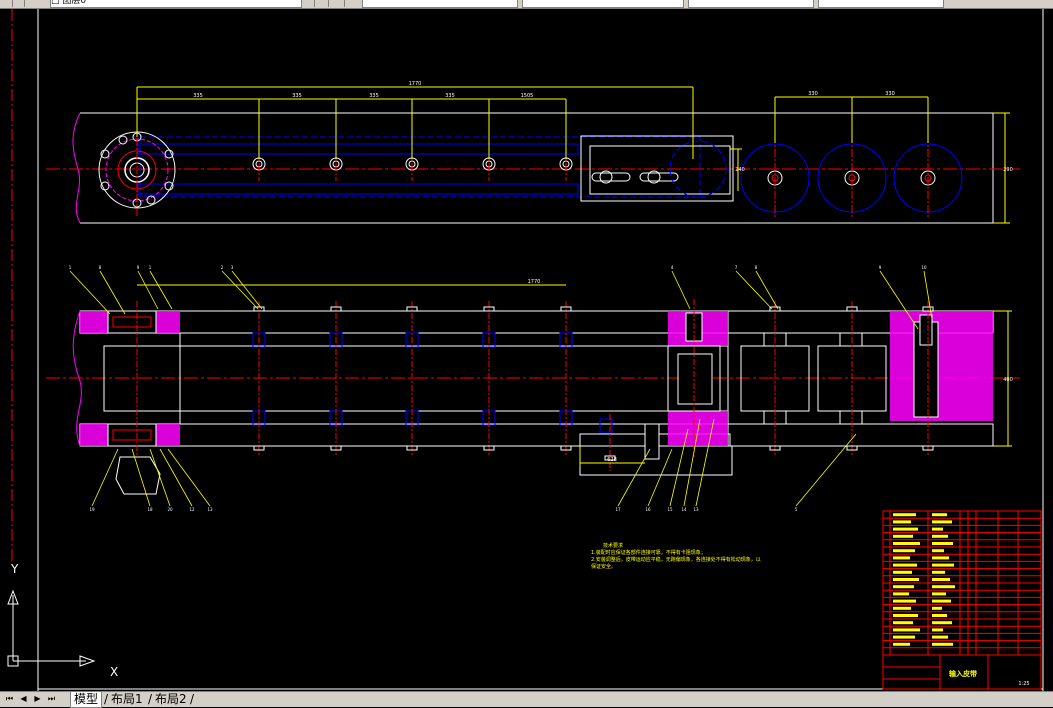 The image size is (1053, 708). Describe the element at coordinates (527, 96) in the screenshot. I see `dim-label: 1505` at that location.